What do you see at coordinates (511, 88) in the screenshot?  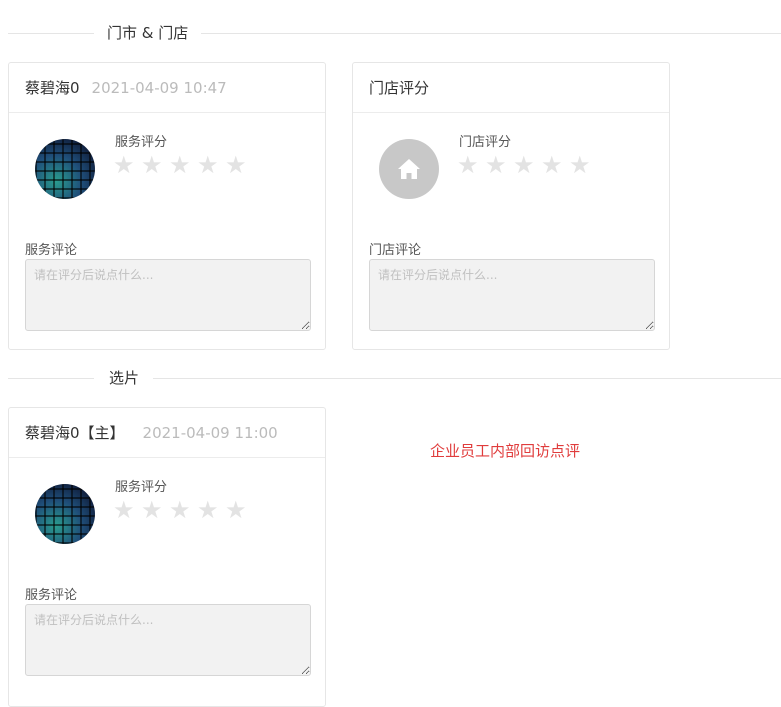 I see `card-header: 门店评分` at bounding box center [511, 88].